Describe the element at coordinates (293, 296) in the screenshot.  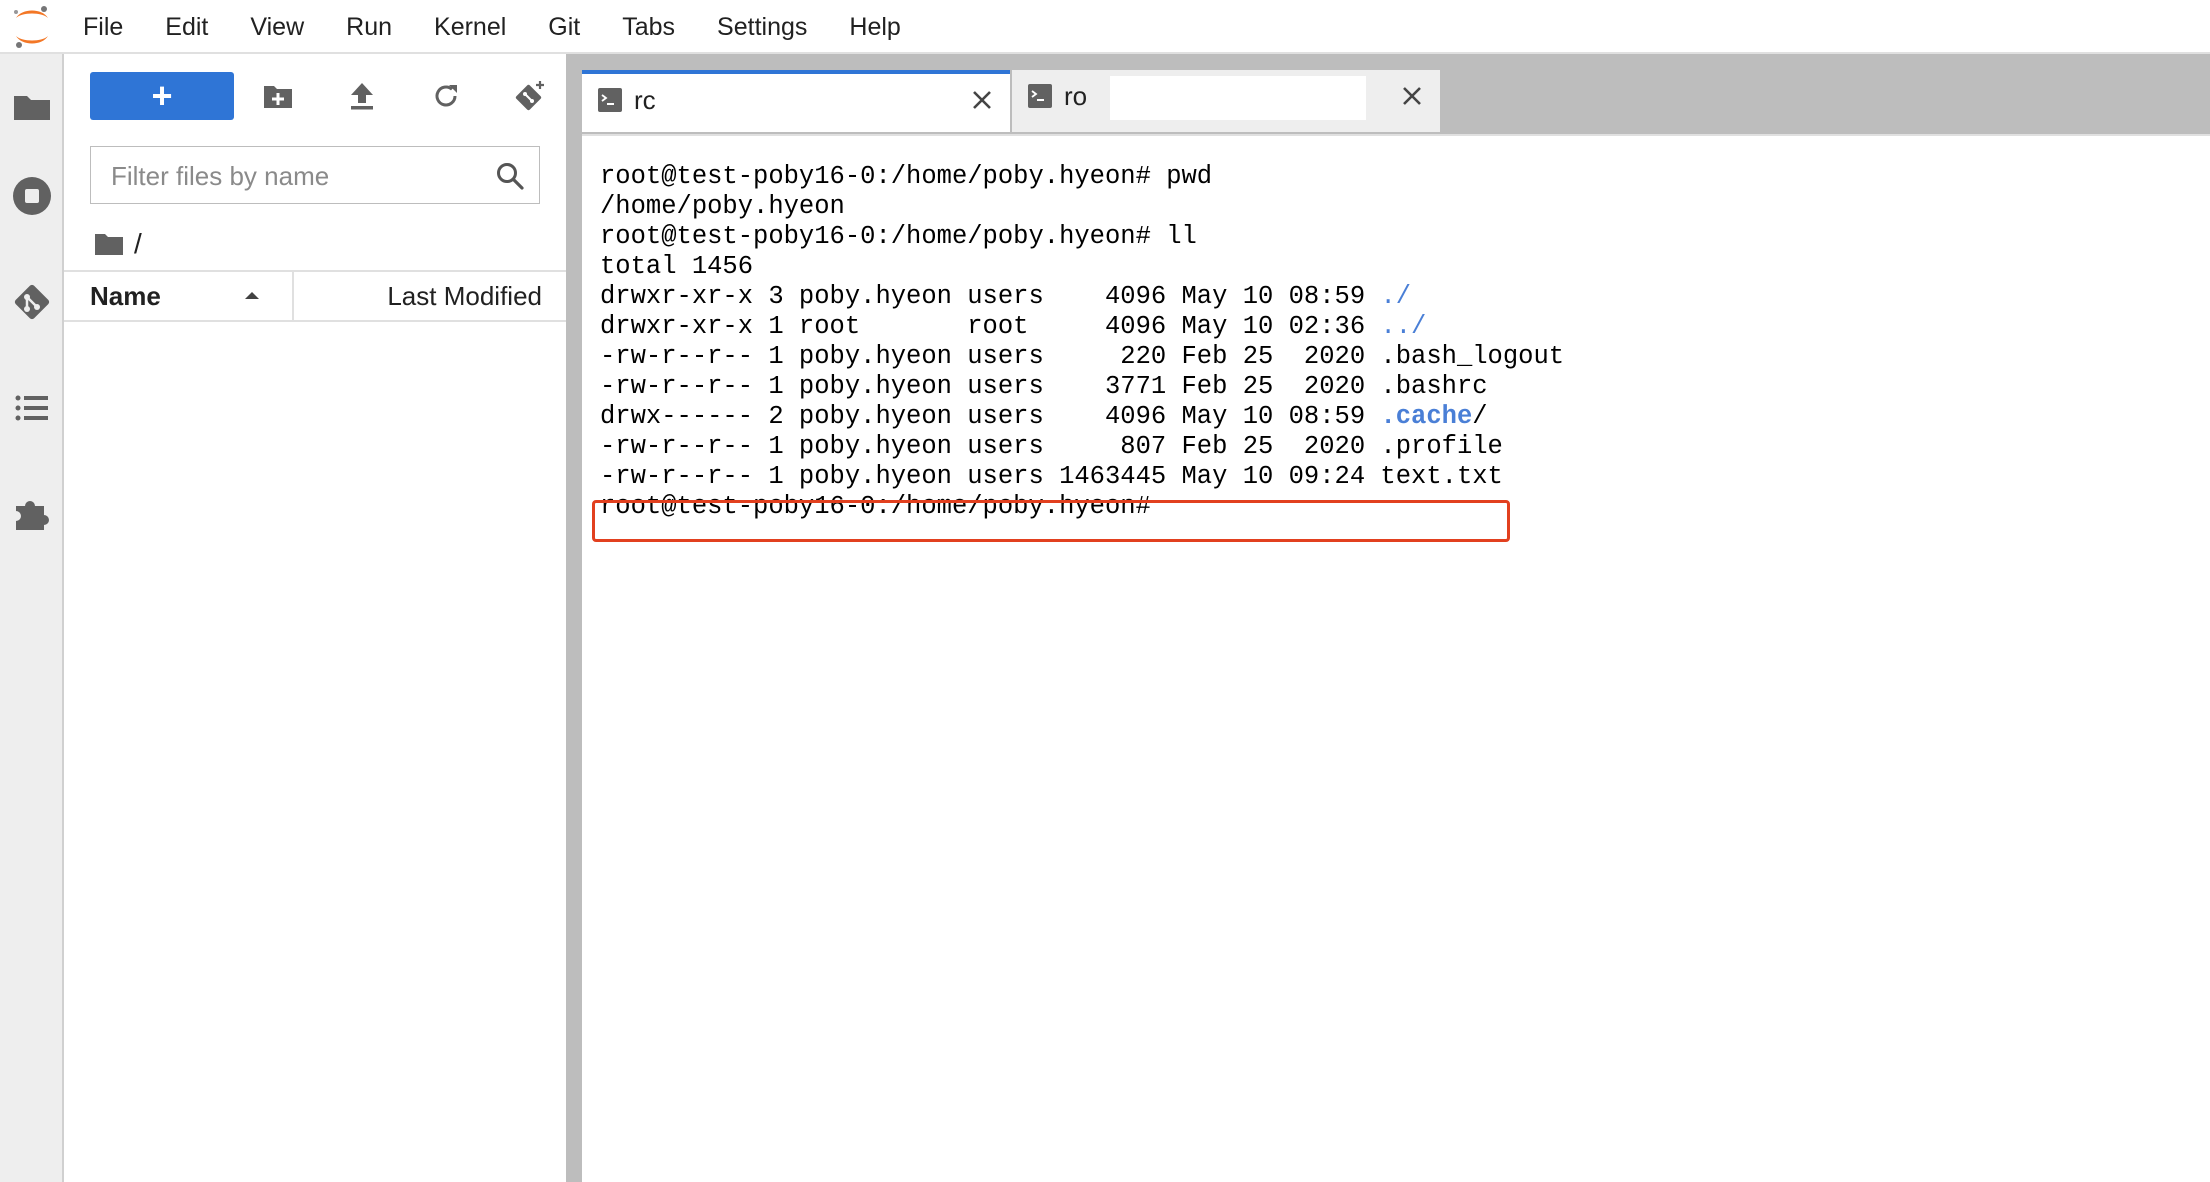
I see `column-divider` at that location.